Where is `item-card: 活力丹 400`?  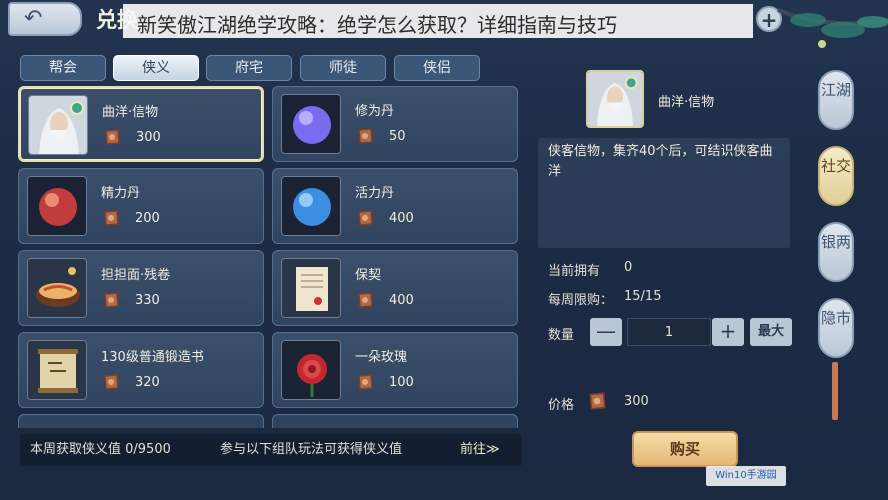 item-card: 活力丹 400 is located at coordinates (395, 206).